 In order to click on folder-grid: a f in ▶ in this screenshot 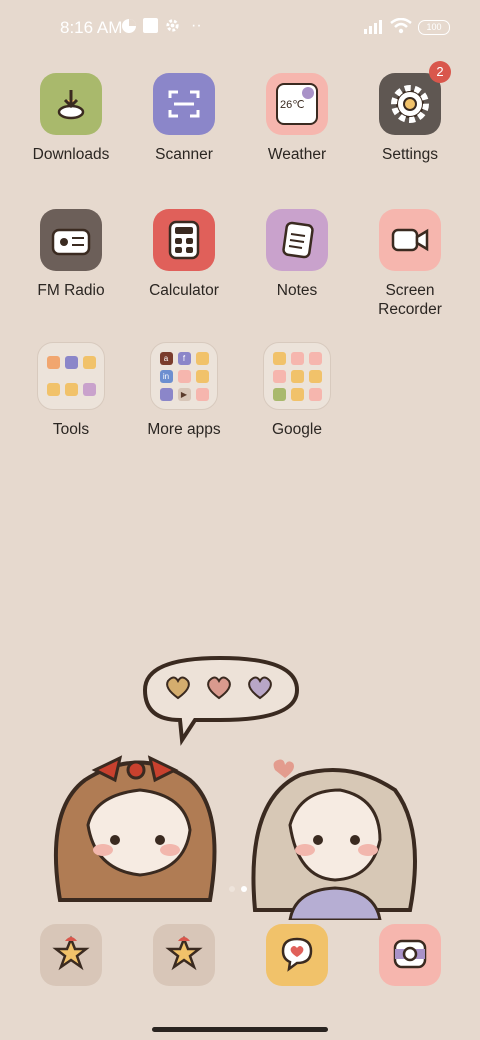, I will do `click(184, 376)`.